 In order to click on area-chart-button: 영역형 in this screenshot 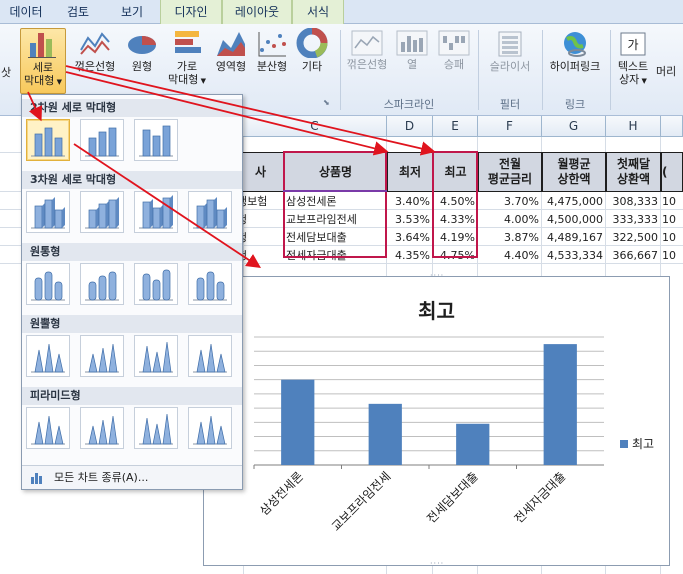, I will do `click(231, 61)`.